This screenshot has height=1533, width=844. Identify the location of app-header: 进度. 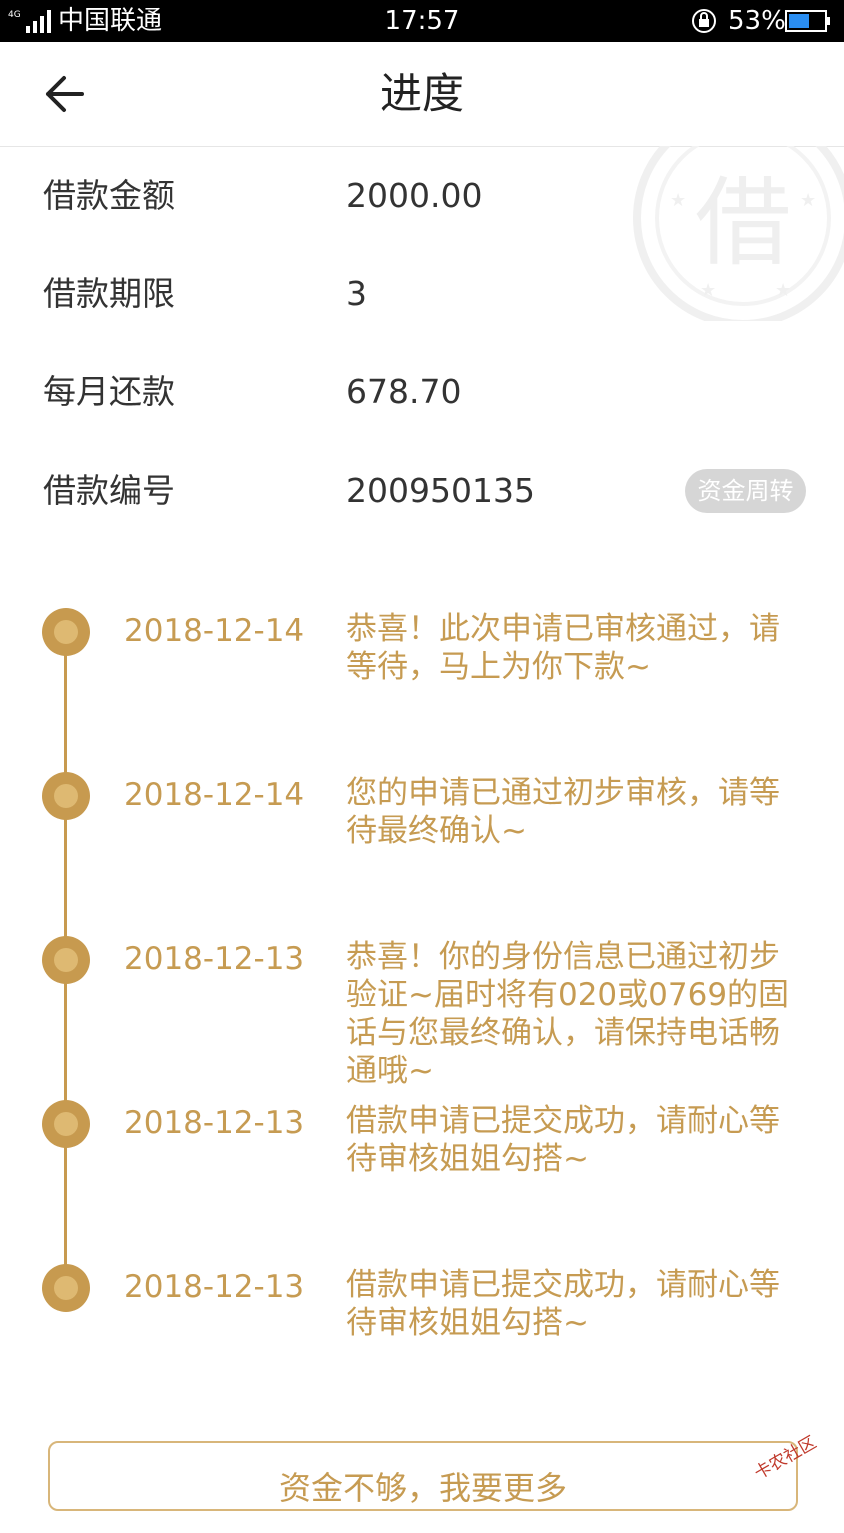
(422, 94).